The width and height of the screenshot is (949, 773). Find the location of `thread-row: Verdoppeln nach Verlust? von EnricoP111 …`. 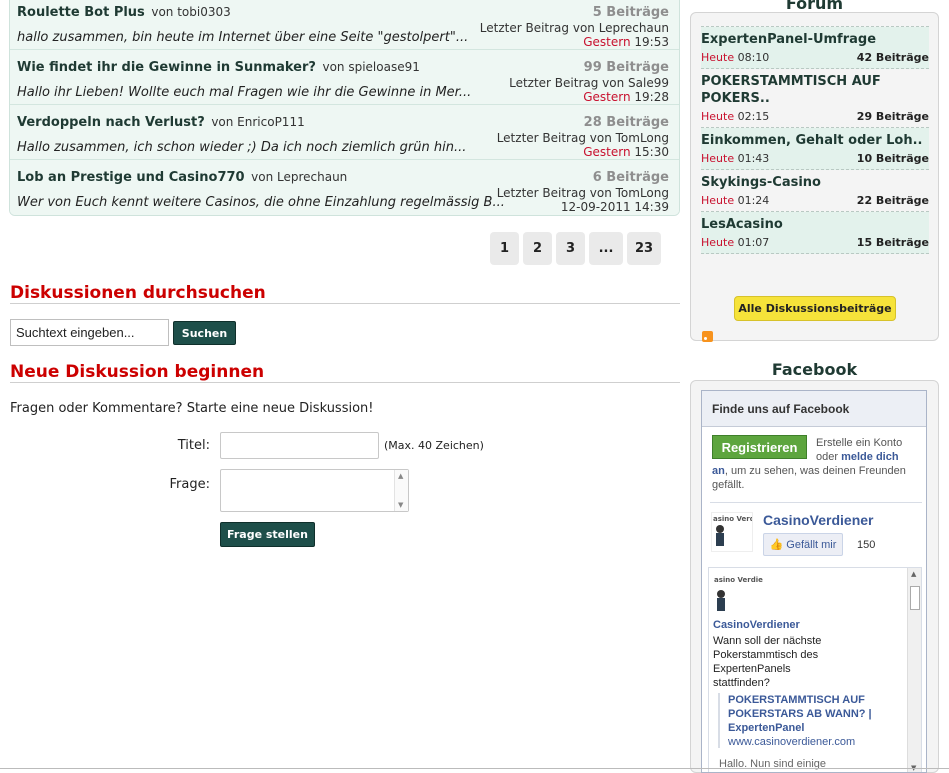

thread-row: Verdoppeln nach Verlust? von EnricoP111 … is located at coordinates (344, 132).